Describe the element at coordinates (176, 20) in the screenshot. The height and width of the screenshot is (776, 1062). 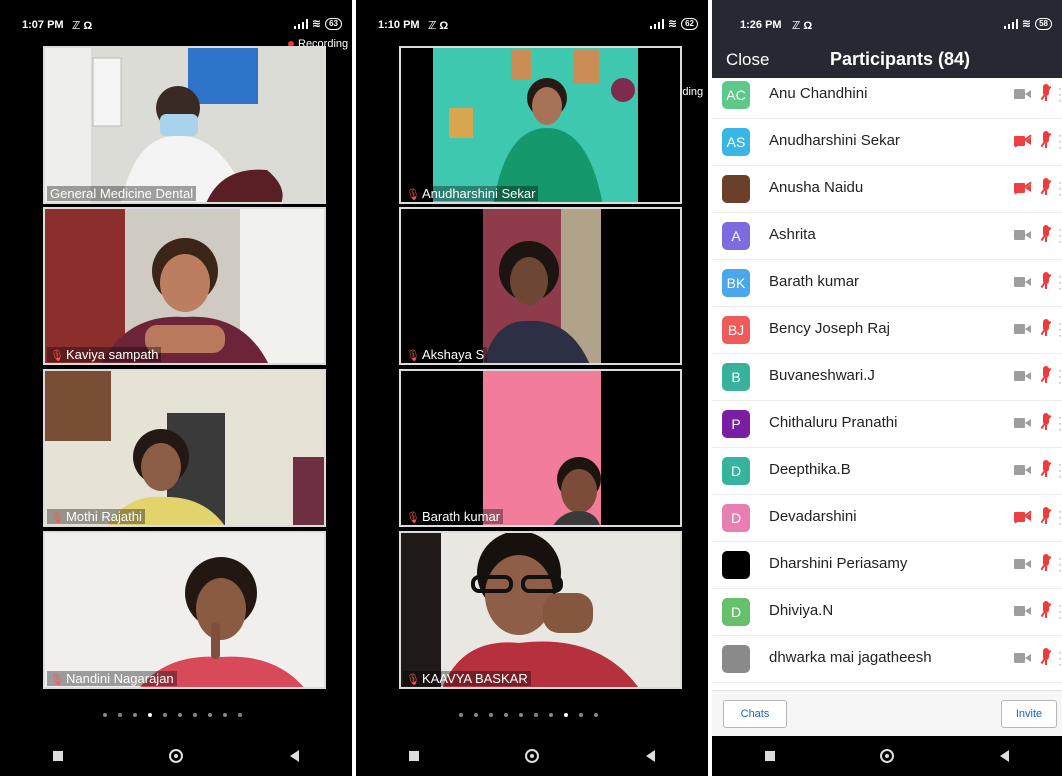
I see `status-bar: 1:07 PM ℤ Ω ≋ 63` at that location.